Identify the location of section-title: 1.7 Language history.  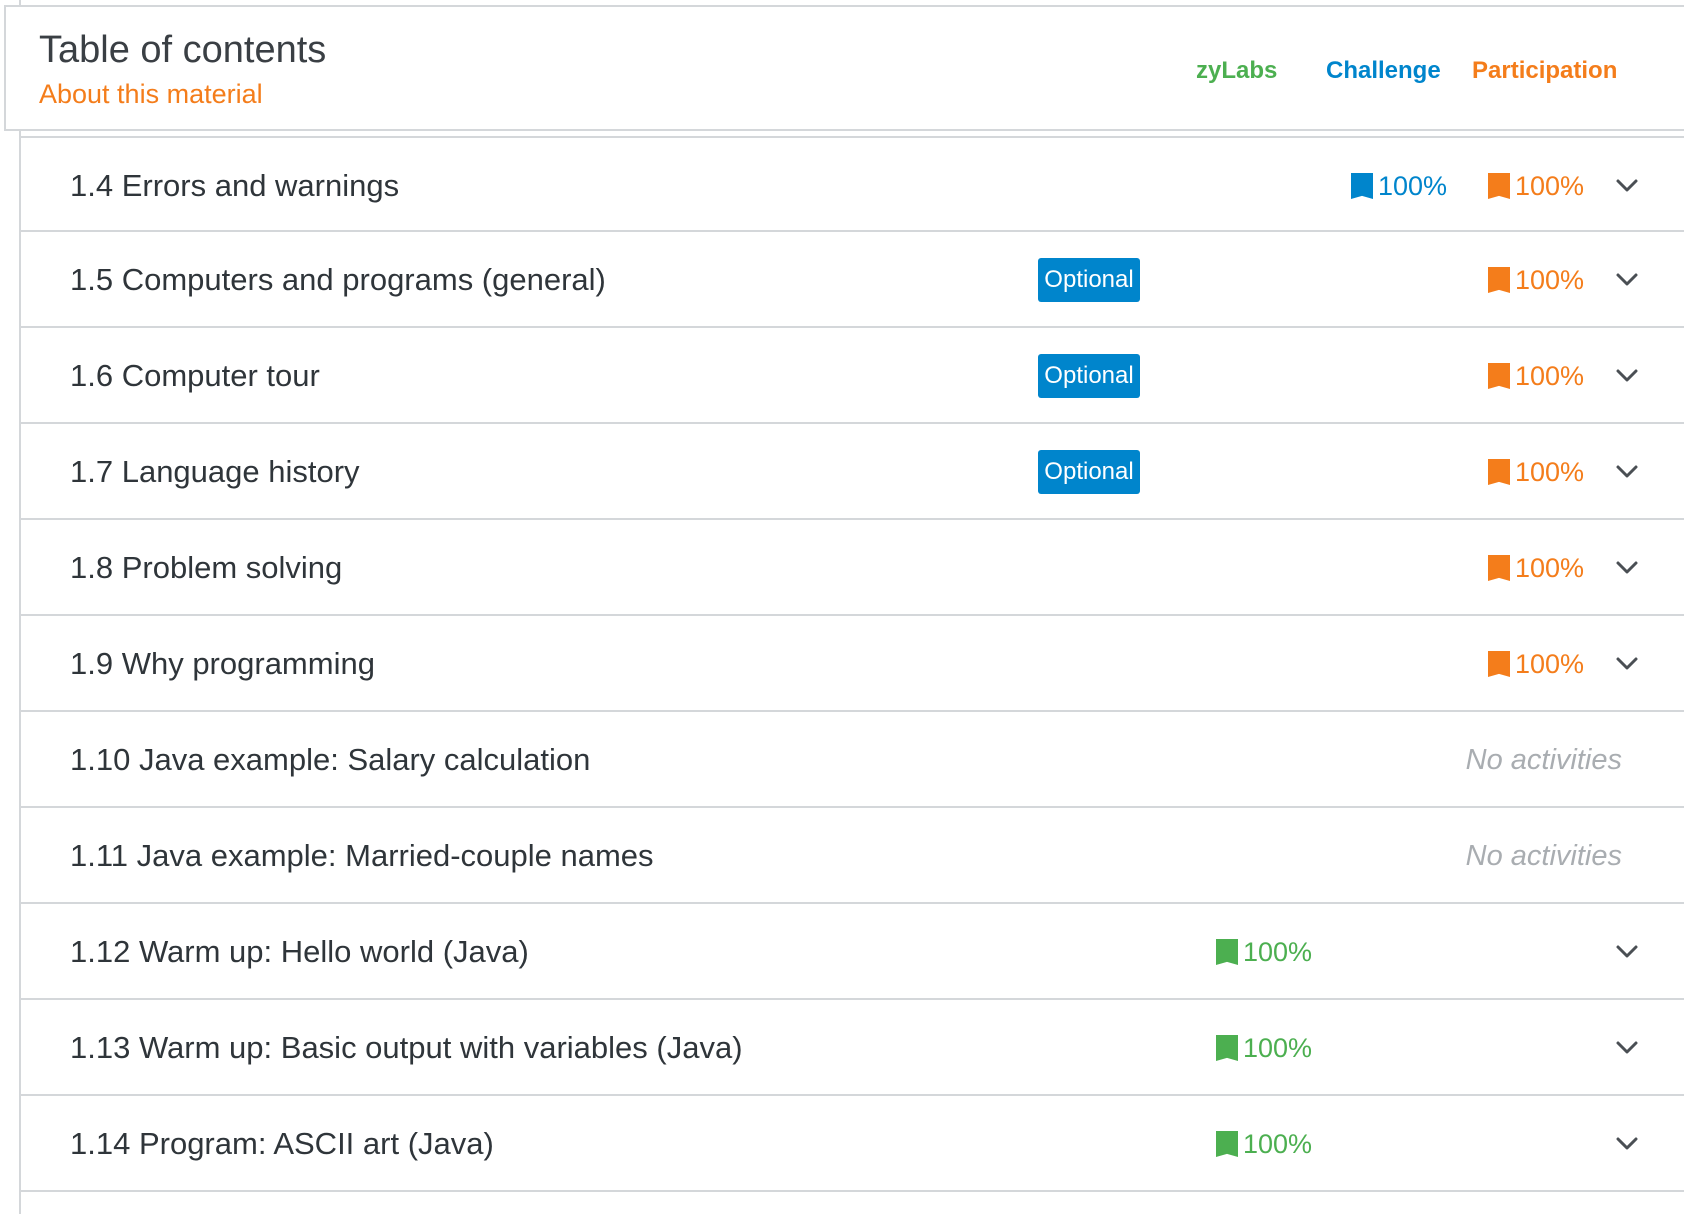
(215, 472).